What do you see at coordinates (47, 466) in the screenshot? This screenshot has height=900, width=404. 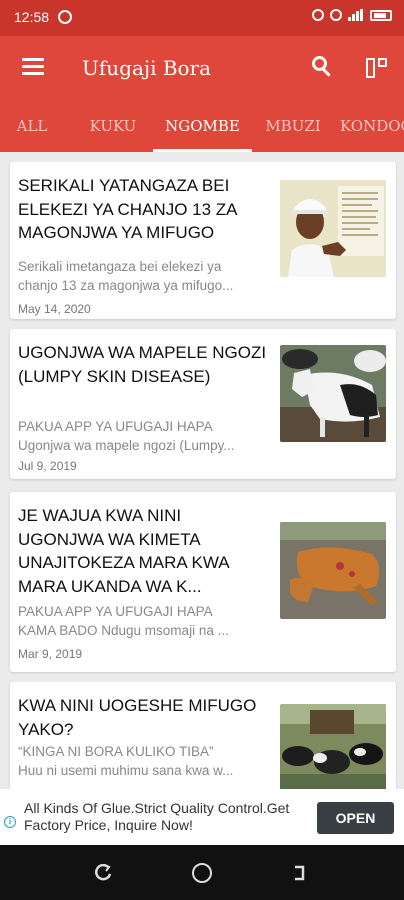 I see `article-date: Jul 9, 2019` at bounding box center [47, 466].